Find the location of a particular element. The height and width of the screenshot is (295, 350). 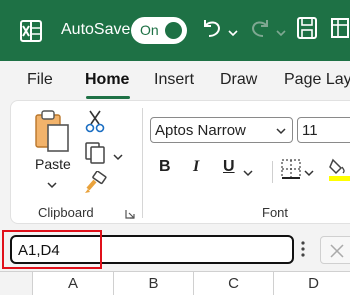

borders-dropdown-icon is located at coordinates (309, 173).